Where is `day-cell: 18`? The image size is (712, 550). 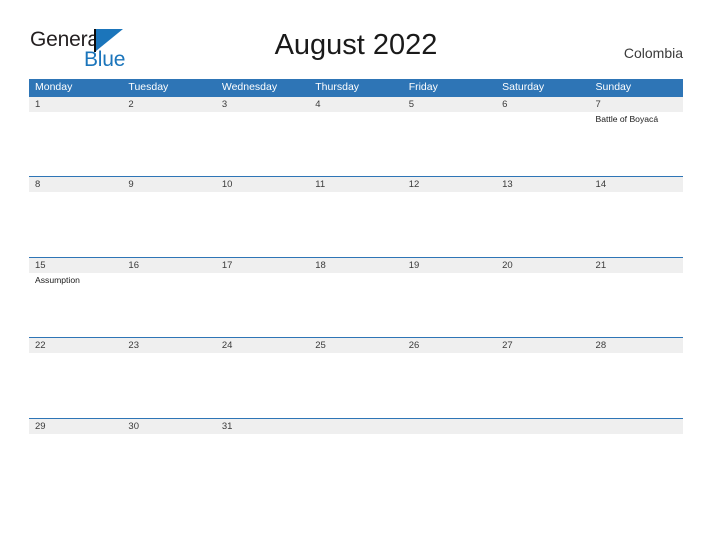
day-cell: 18 is located at coordinates (355, 265).